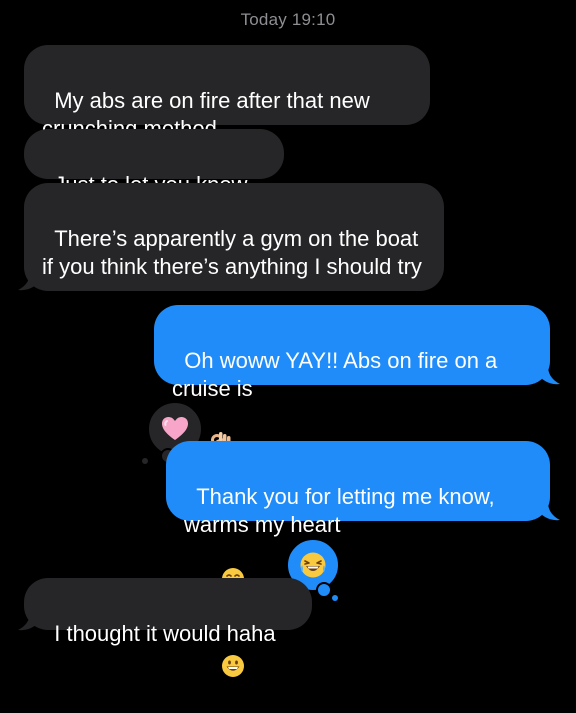  I want to click on outgoing-message-bubble: Oh woww YAY!! Abs on fire on a cruise is, so click(352, 380).